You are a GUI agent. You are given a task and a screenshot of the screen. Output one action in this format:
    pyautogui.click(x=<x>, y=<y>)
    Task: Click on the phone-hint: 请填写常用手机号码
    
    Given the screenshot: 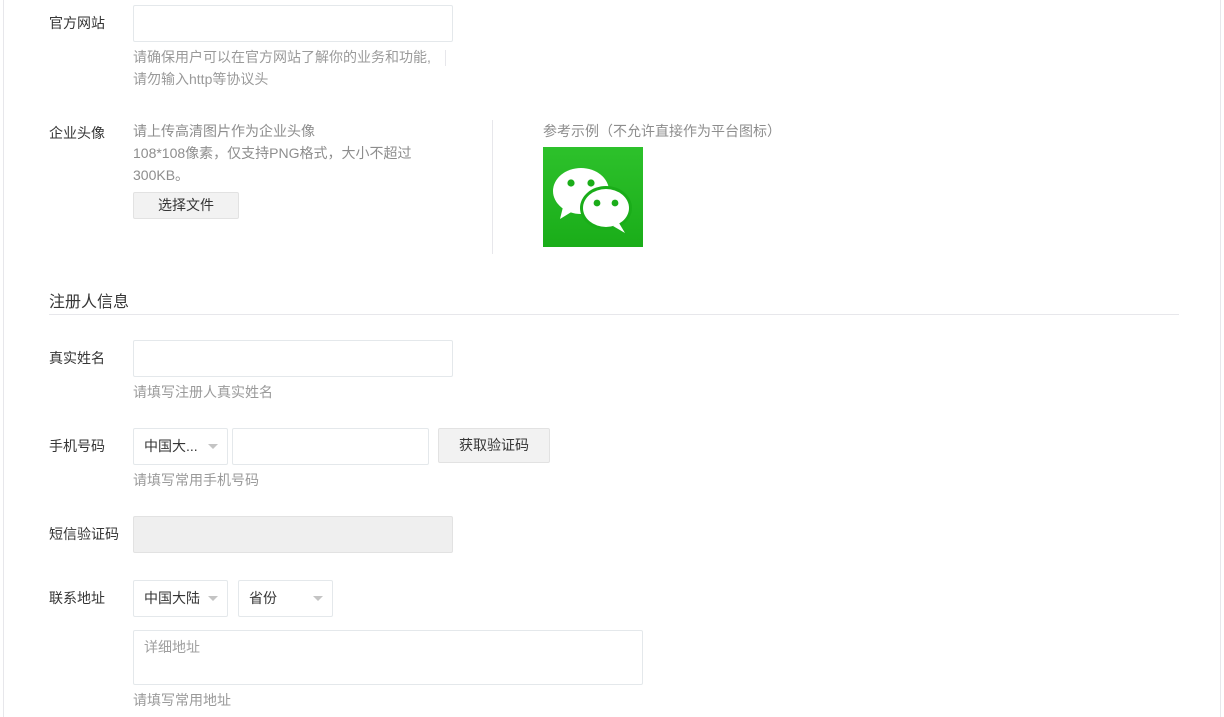 What is the action you would take?
    pyautogui.click(x=196, y=480)
    